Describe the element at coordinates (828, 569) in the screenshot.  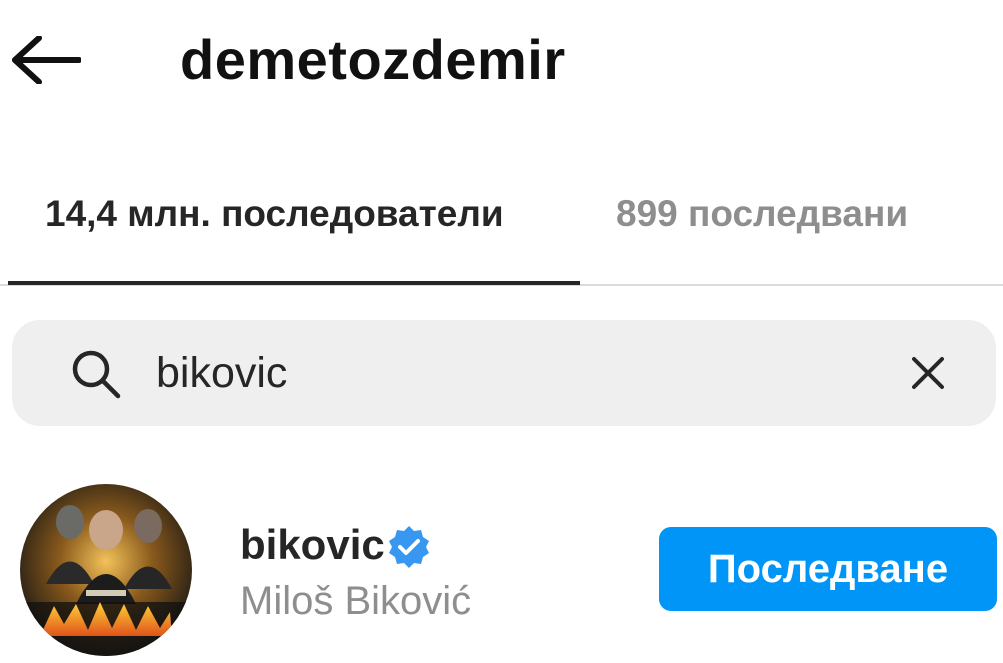
I see `follow-button: Последване` at that location.